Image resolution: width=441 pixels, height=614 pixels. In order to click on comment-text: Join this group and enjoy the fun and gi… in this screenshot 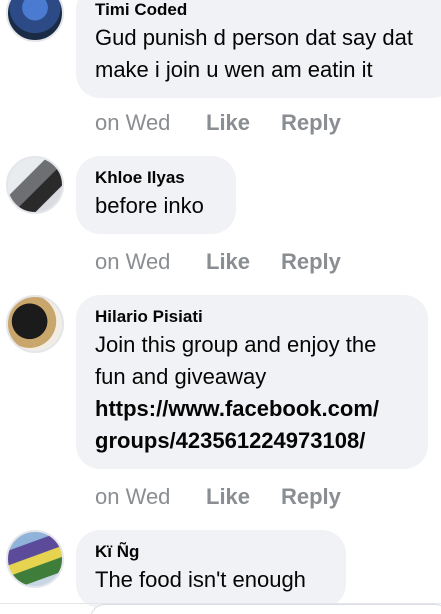, I will do `click(252, 393)`.